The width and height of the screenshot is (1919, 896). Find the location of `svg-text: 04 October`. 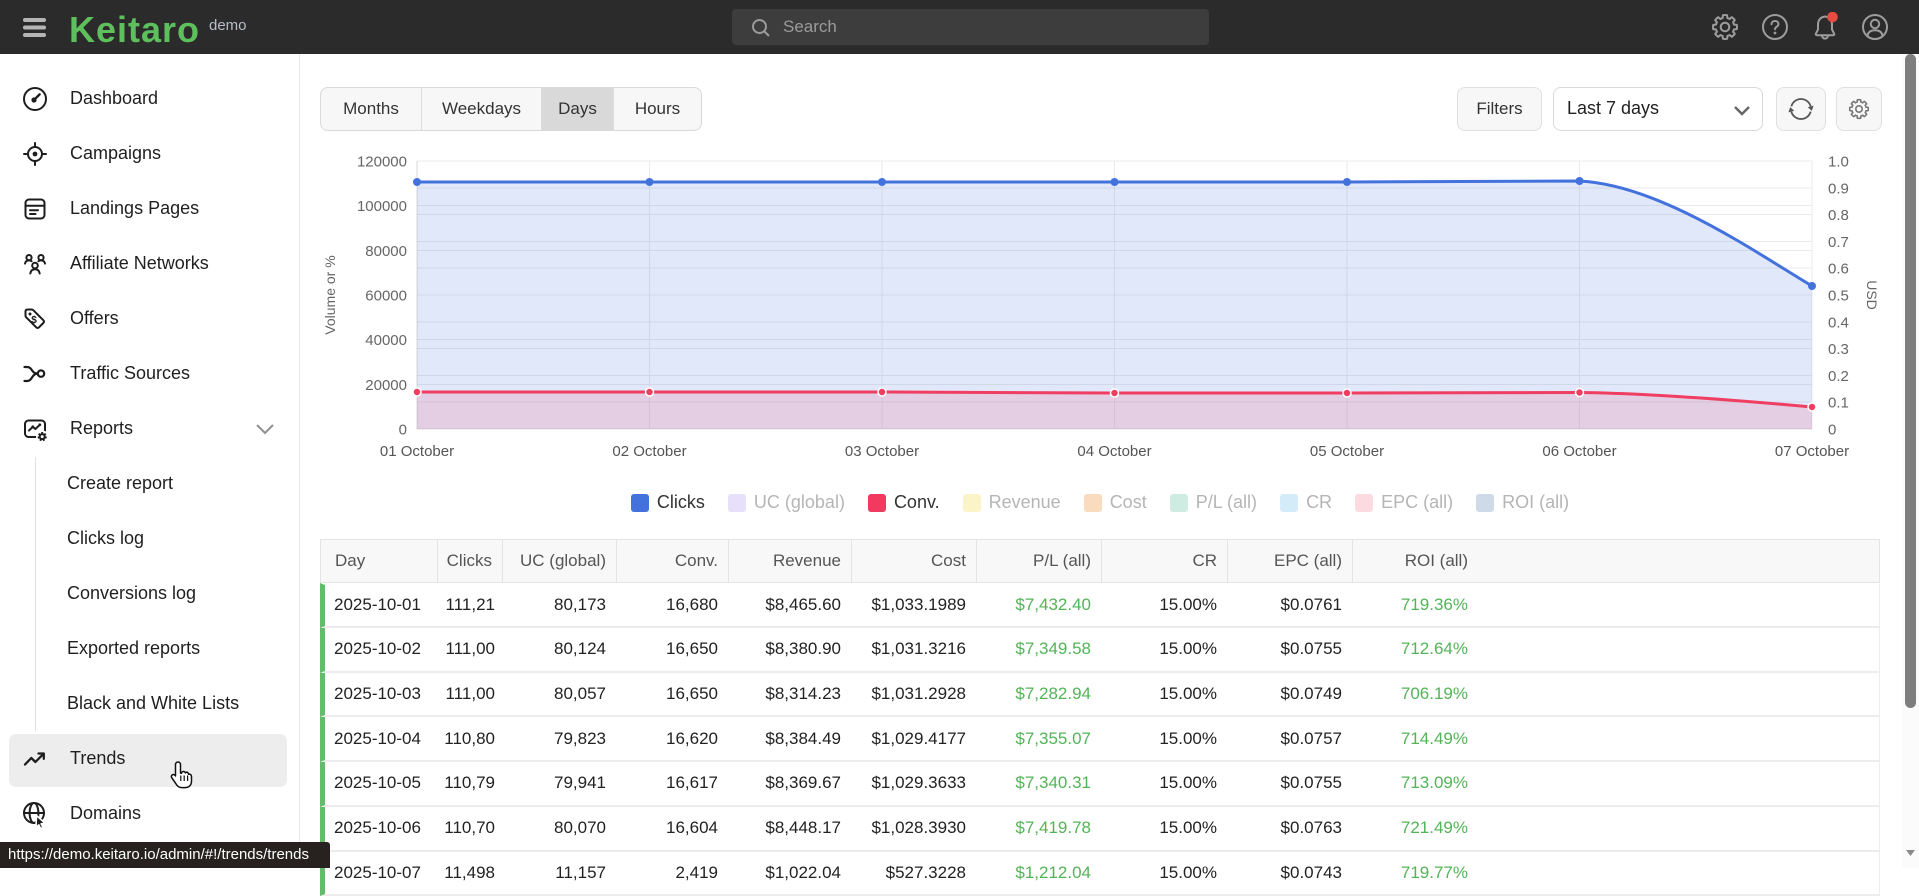

svg-text: 04 October is located at coordinates (1114, 451).